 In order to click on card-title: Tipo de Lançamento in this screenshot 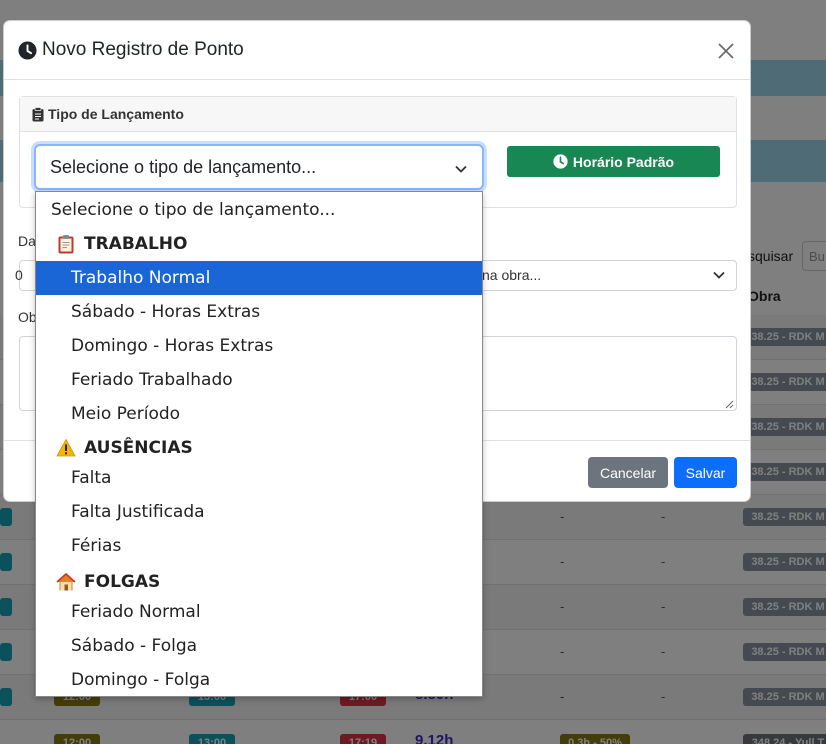, I will do `click(116, 114)`.